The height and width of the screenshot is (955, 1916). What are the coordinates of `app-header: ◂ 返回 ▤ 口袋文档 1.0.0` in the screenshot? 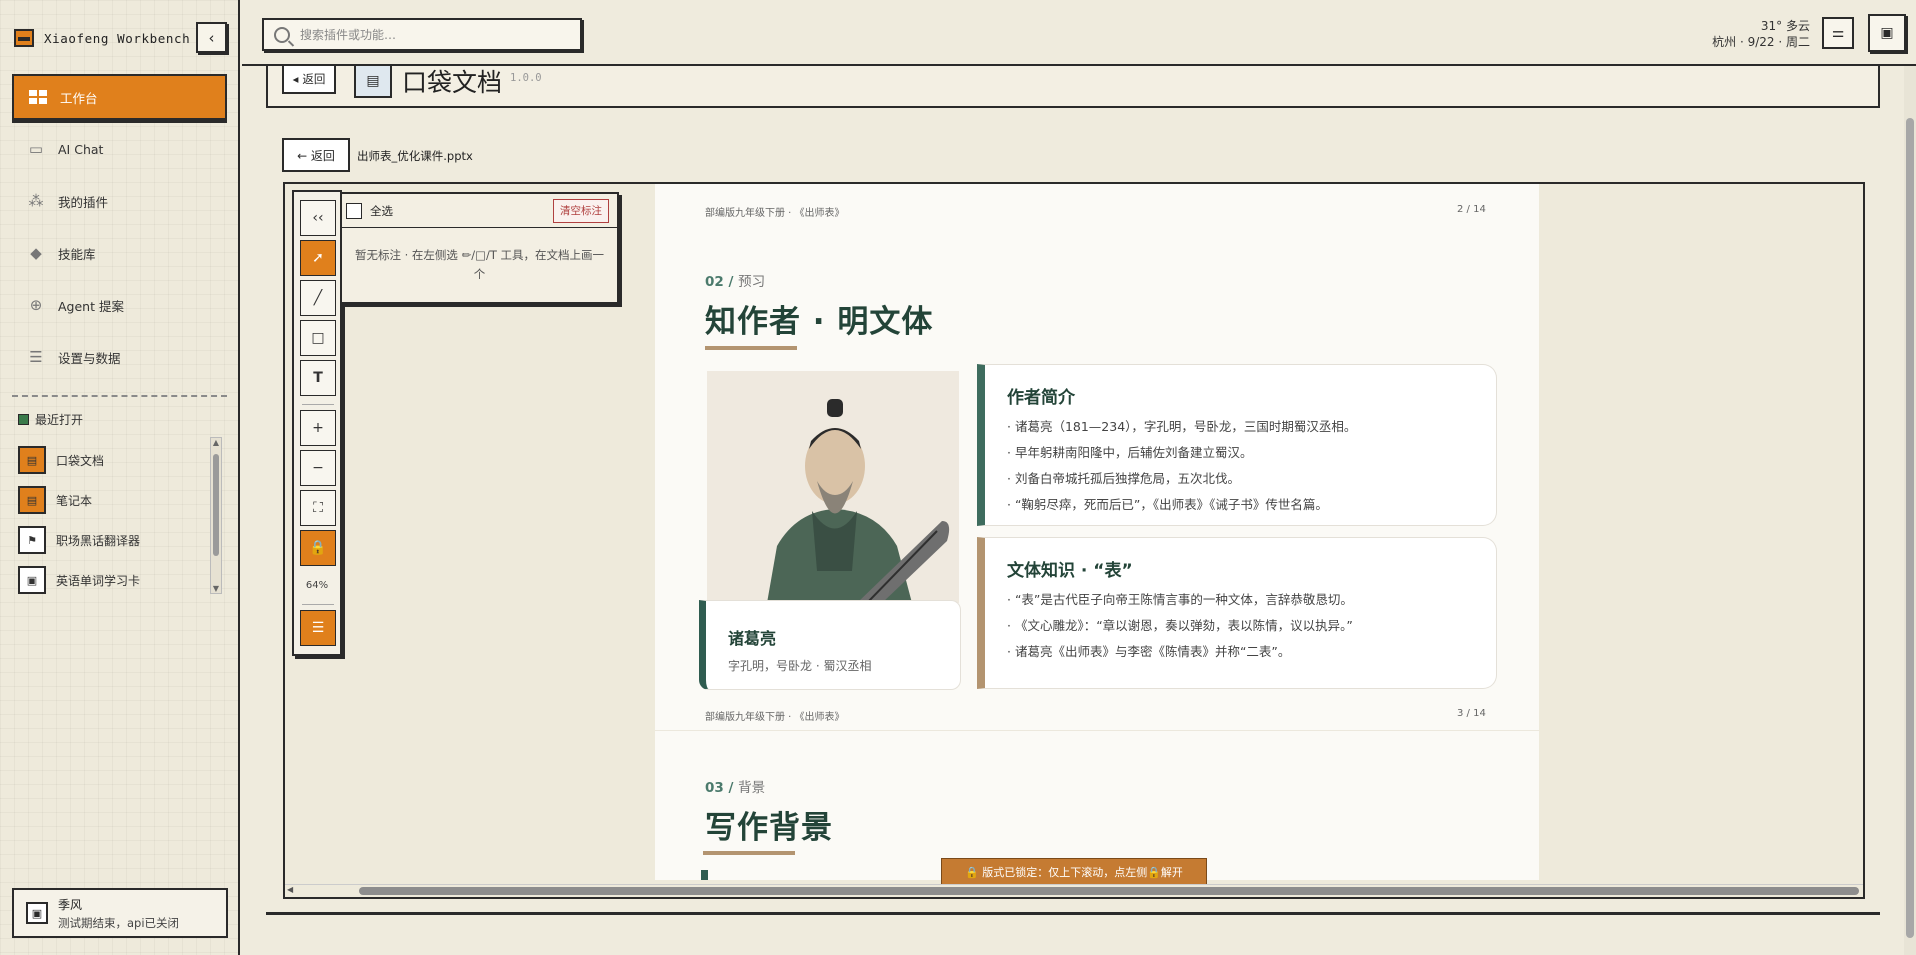 It's located at (1073, 86).